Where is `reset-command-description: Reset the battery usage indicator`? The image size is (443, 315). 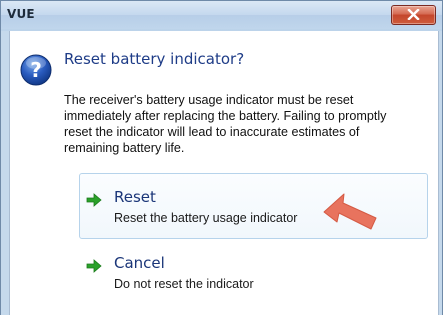
reset-command-description: Reset the battery usage indicator is located at coordinates (206, 218).